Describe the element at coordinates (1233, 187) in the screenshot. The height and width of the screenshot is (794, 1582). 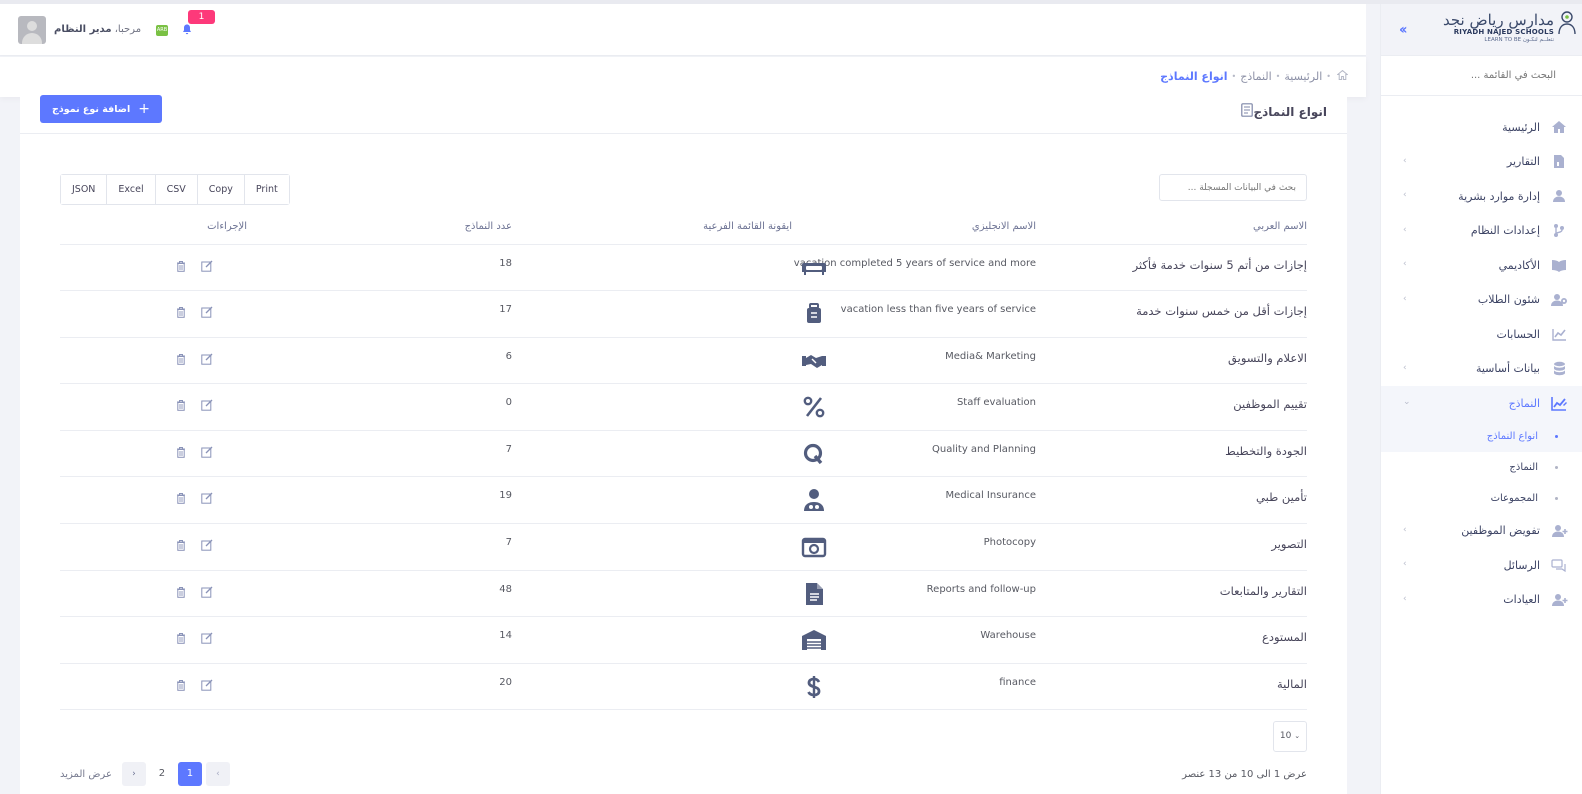
I see `table-search-input` at that location.